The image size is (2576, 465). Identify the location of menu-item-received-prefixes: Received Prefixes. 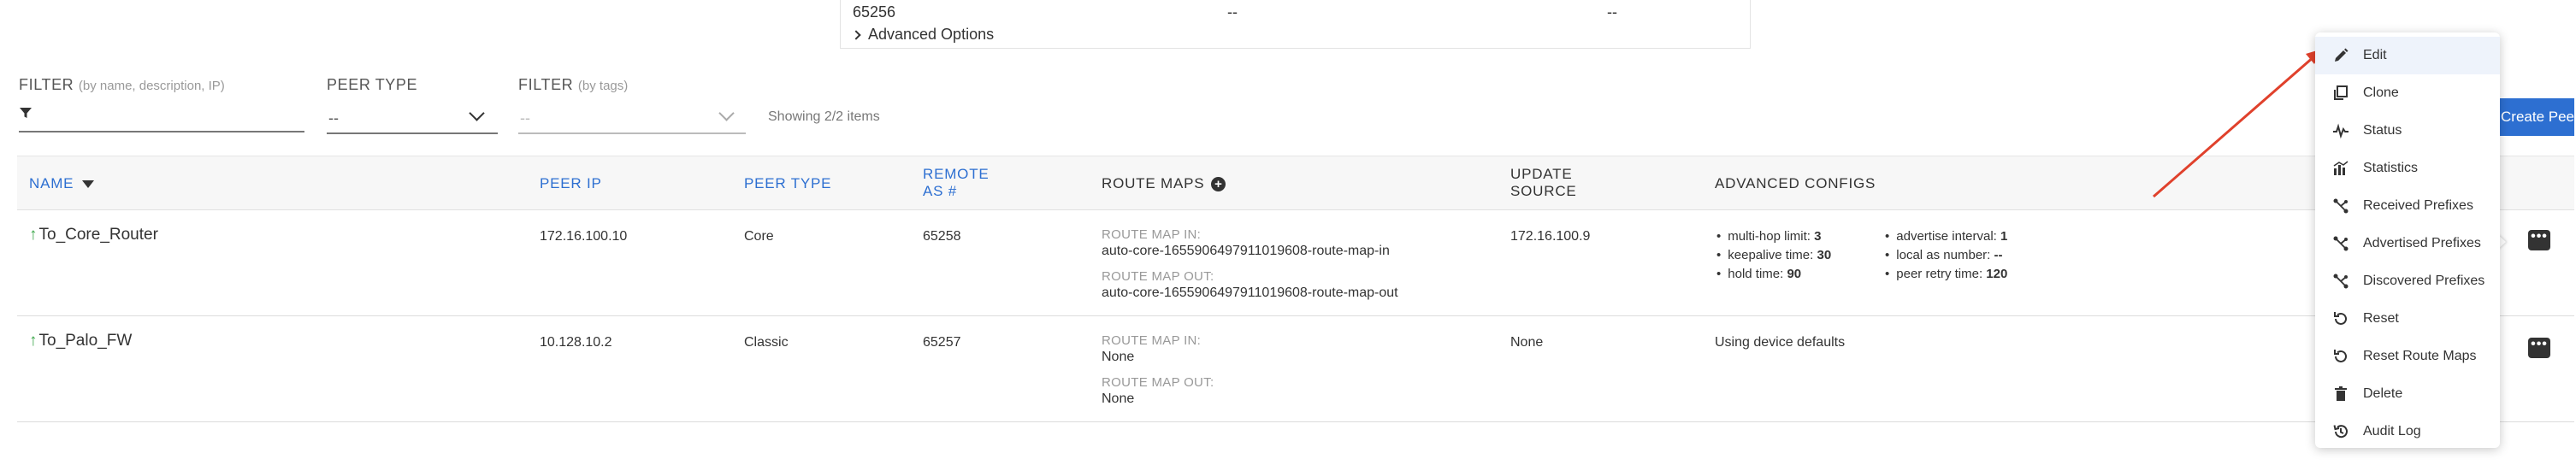
(2407, 206).